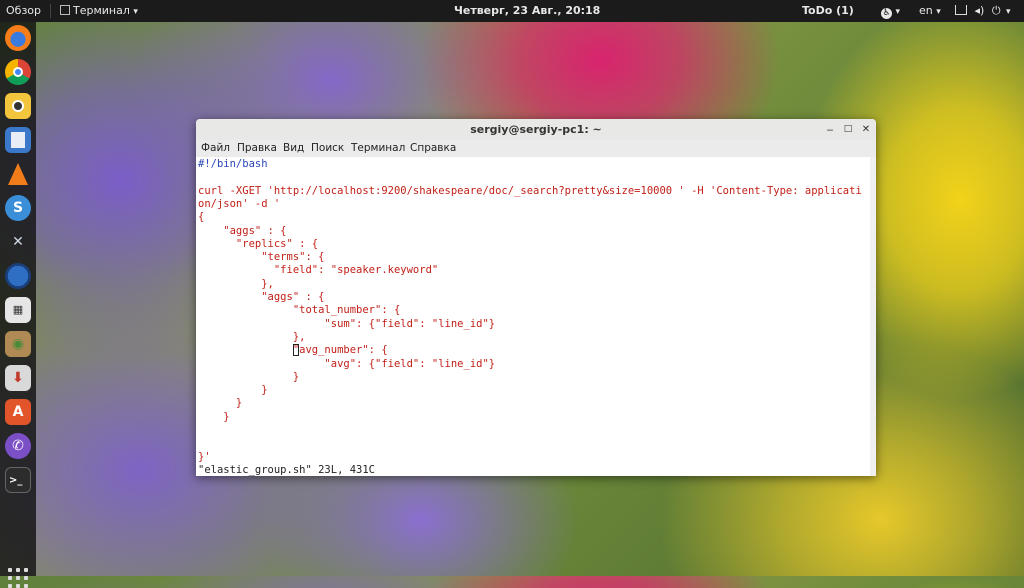  I want to click on terminal-line: "sum": {"field": "line_id"}, so click(347, 323).